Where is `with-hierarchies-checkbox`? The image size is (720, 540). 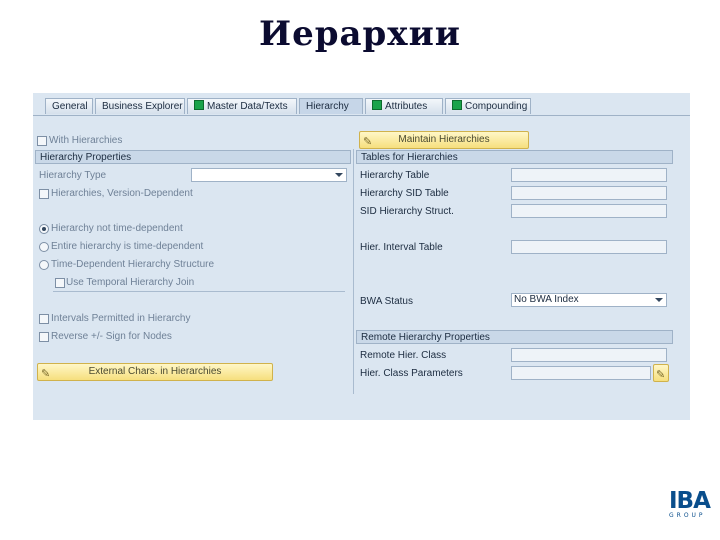 with-hierarchies-checkbox is located at coordinates (42, 141).